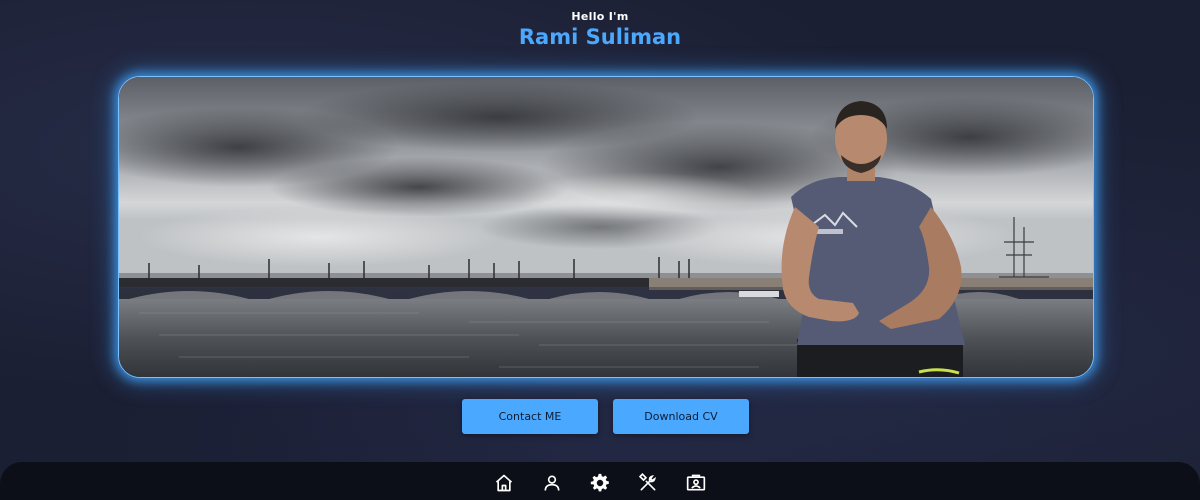 The width and height of the screenshot is (1200, 500). I want to click on home-icon, so click(504, 483).